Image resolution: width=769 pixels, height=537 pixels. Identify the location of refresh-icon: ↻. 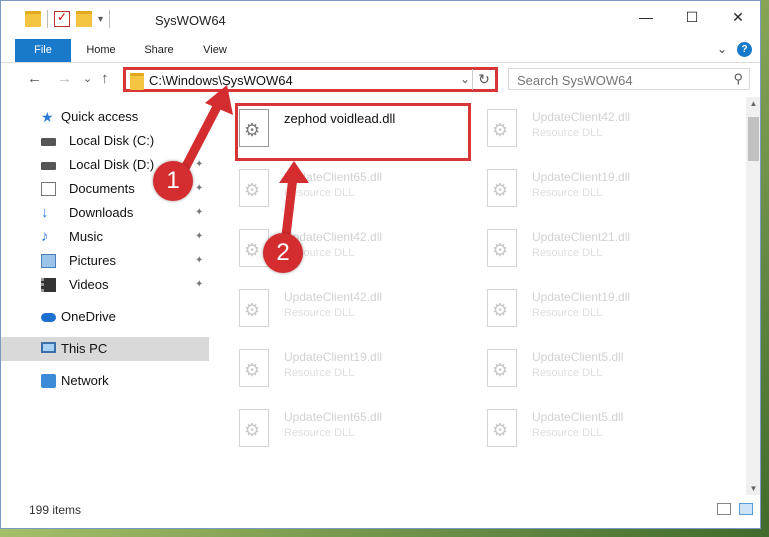
(483, 79).